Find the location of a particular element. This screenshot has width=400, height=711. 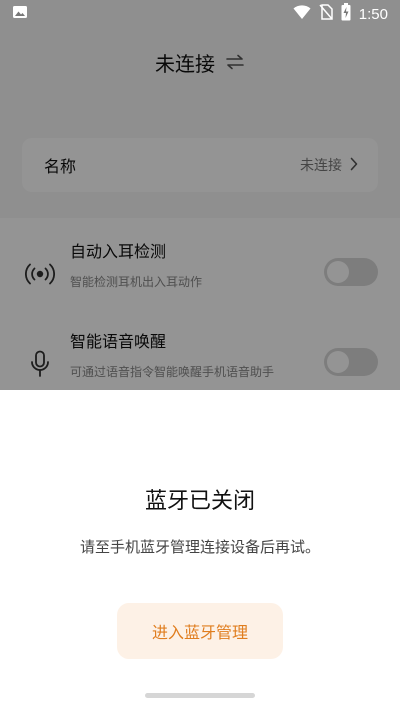

home-indicator is located at coordinates (200, 695).